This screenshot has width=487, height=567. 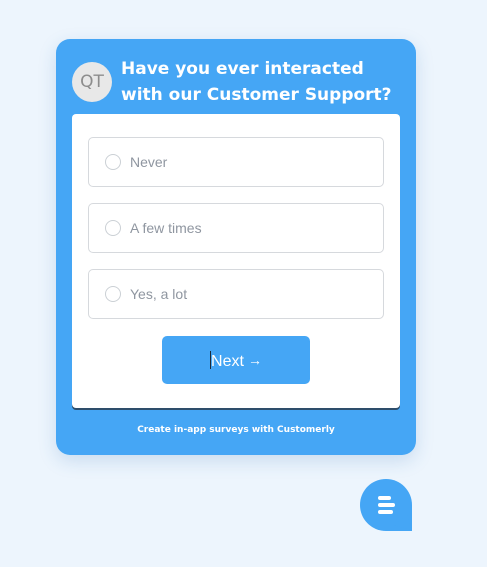 I want to click on next-button: Next →, so click(x=236, y=360).